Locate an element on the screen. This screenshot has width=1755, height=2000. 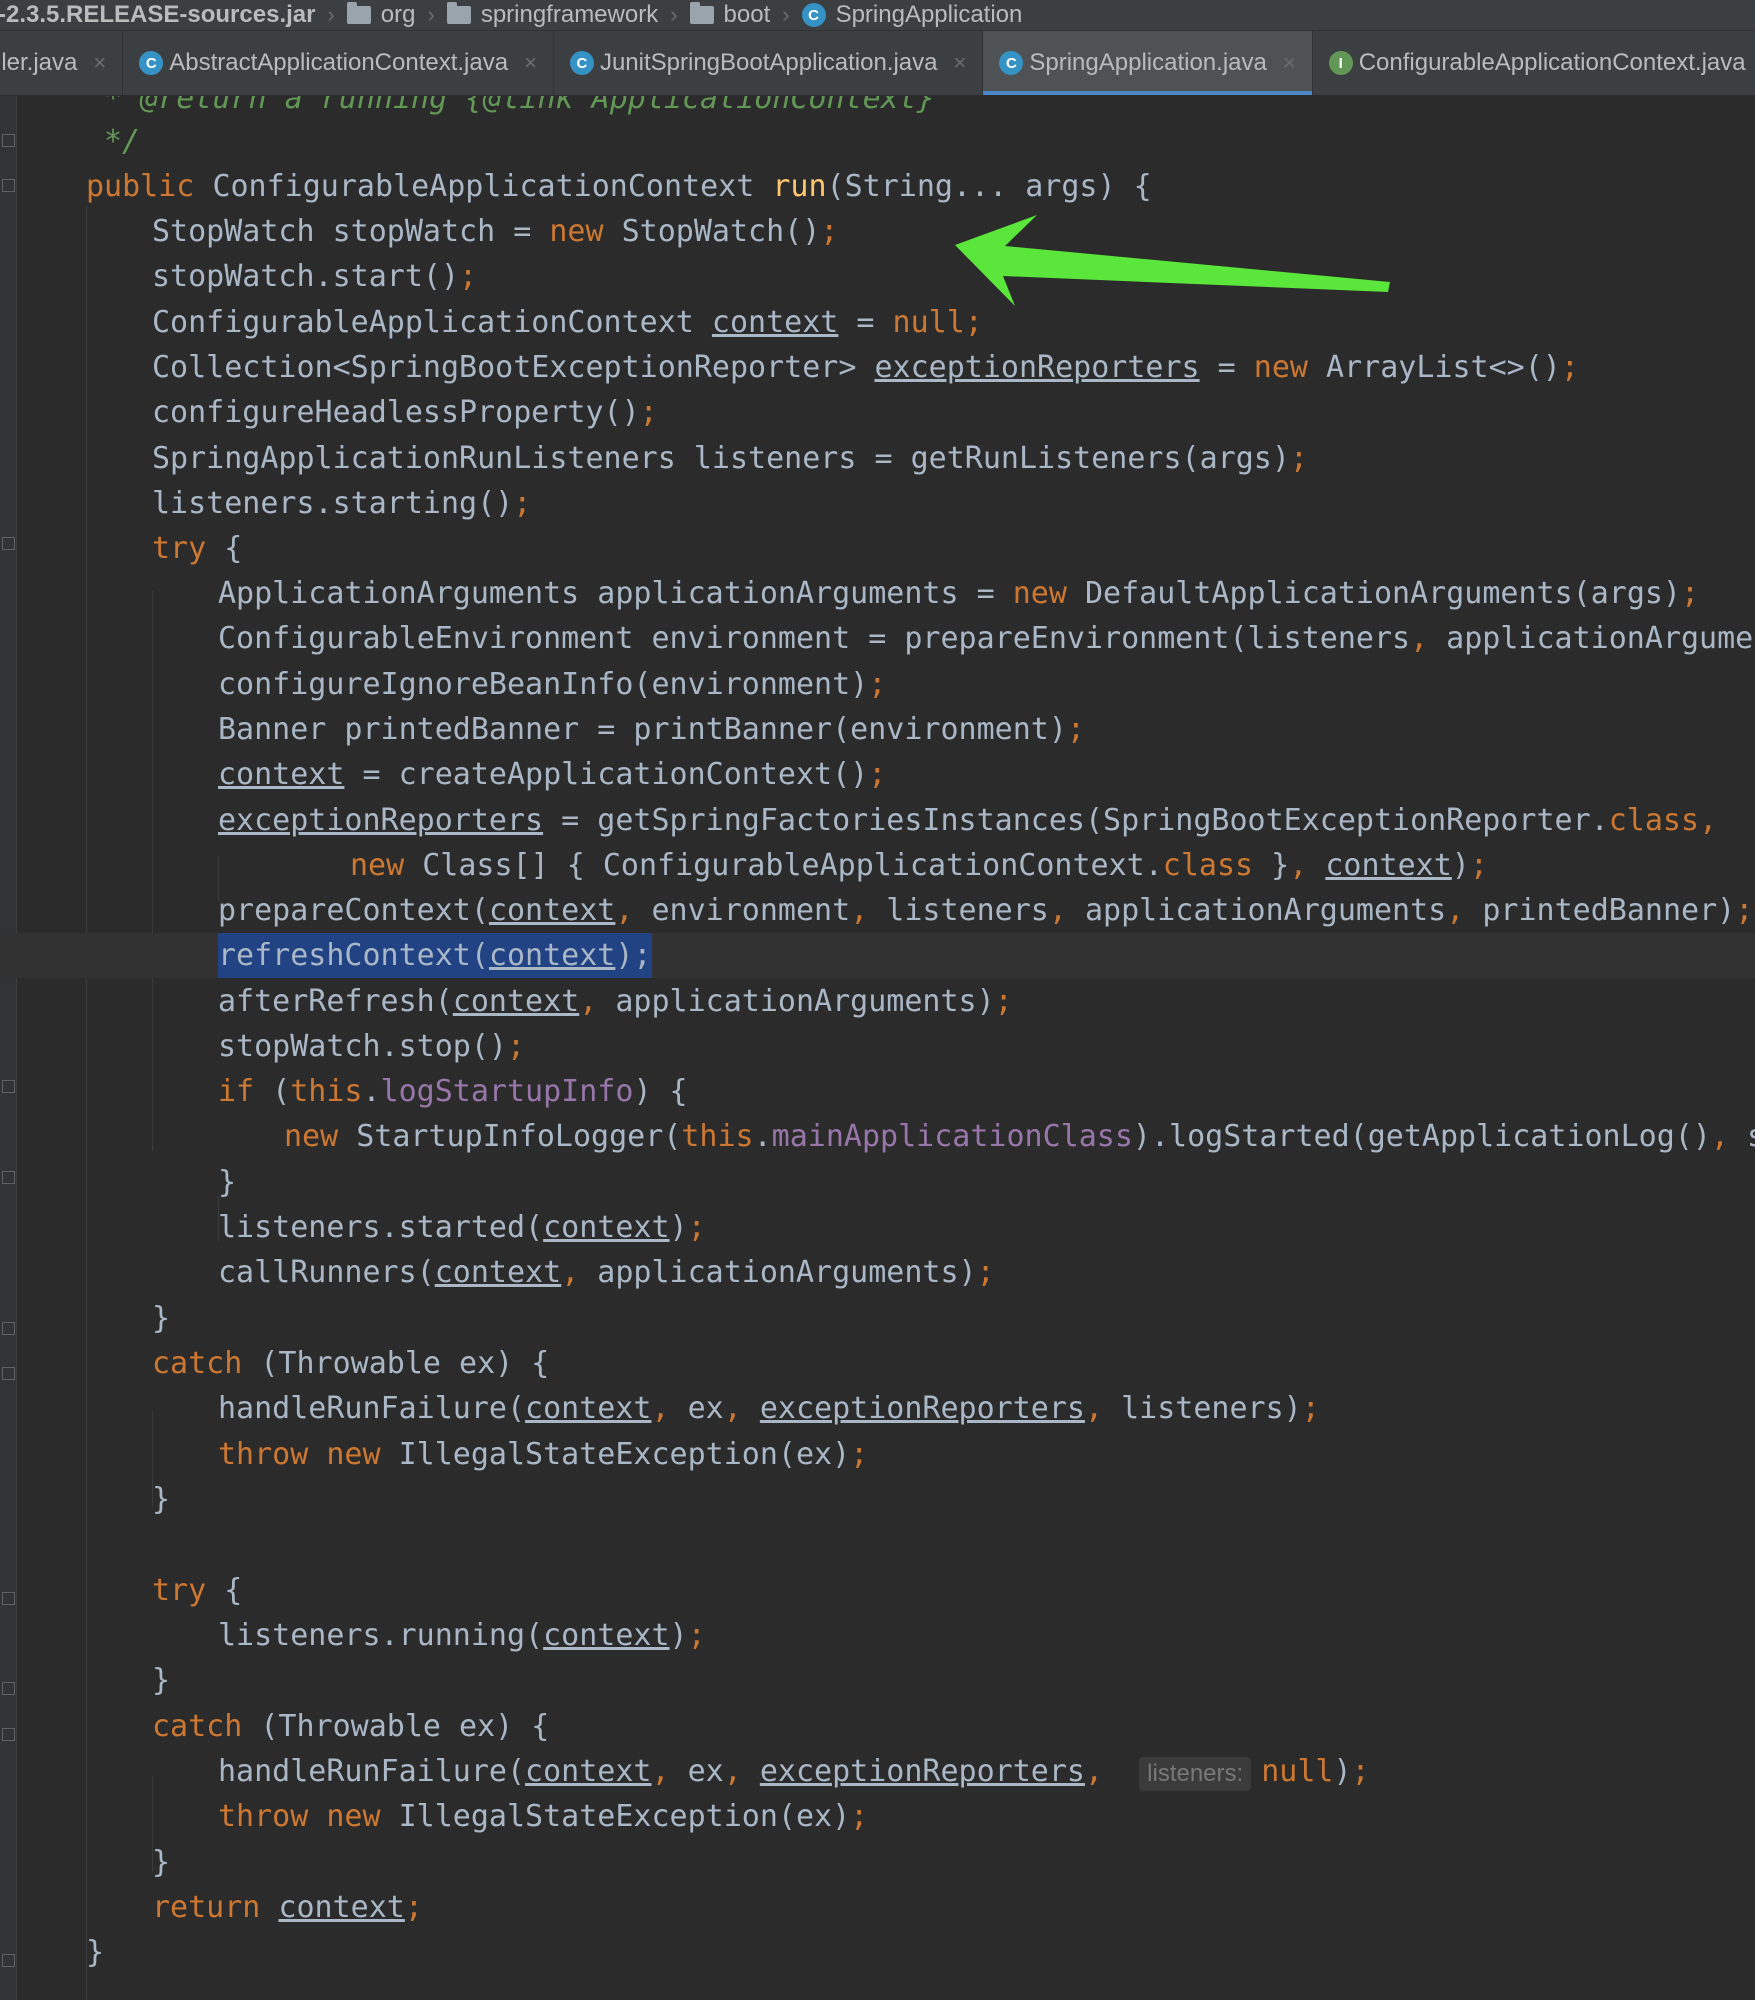
code-token: DefaultApplicationArguments(args) is located at coordinates (1373, 593).